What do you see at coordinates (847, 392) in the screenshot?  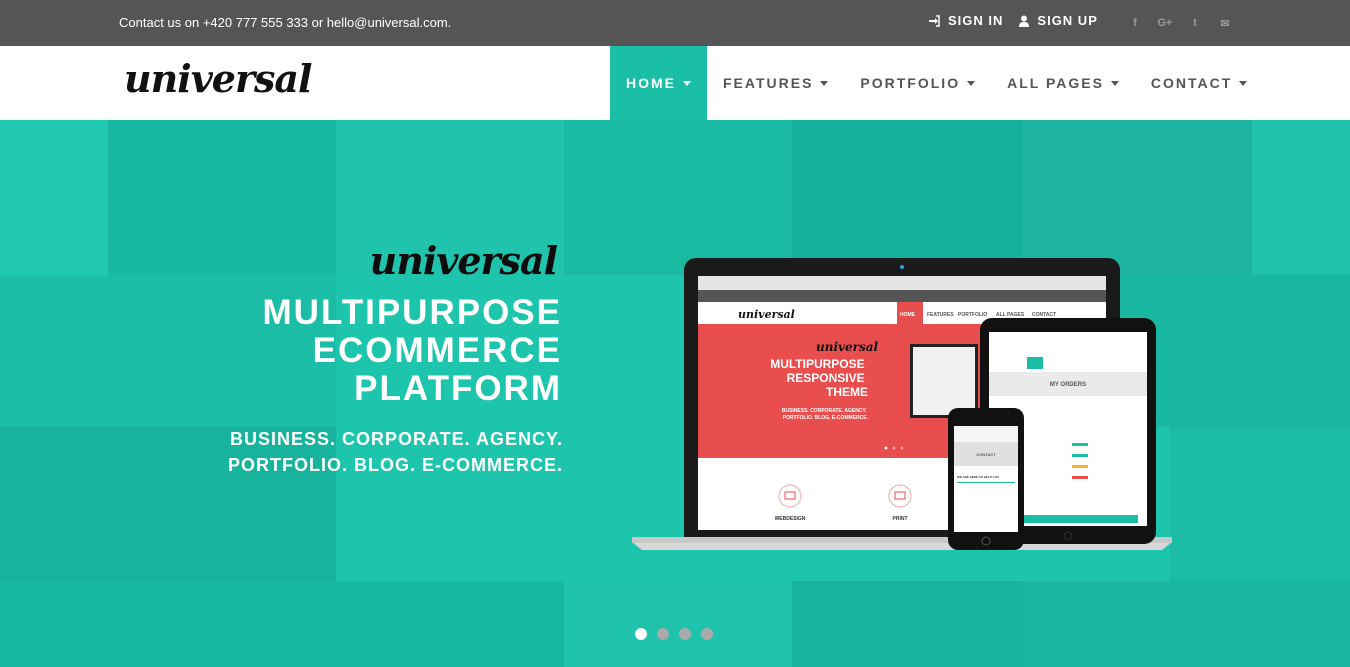 I see `mockup-hero-title-line: THEME` at bounding box center [847, 392].